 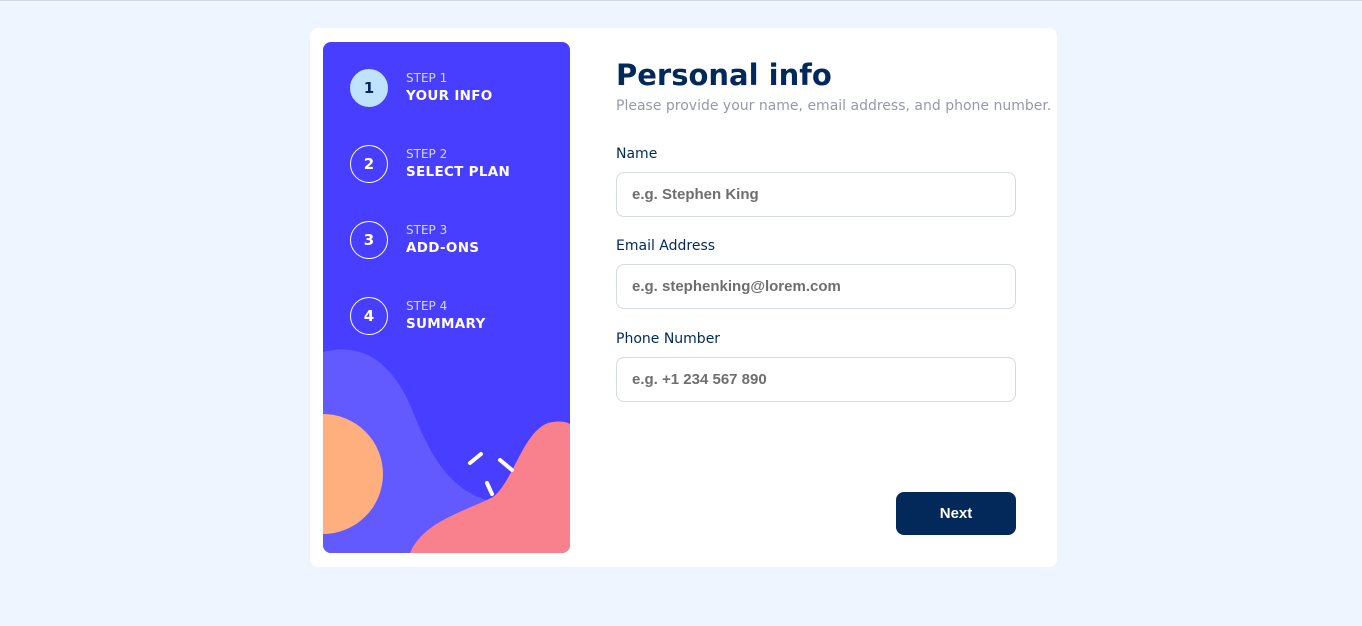 I want to click on name-label: Name, so click(x=637, y=154).